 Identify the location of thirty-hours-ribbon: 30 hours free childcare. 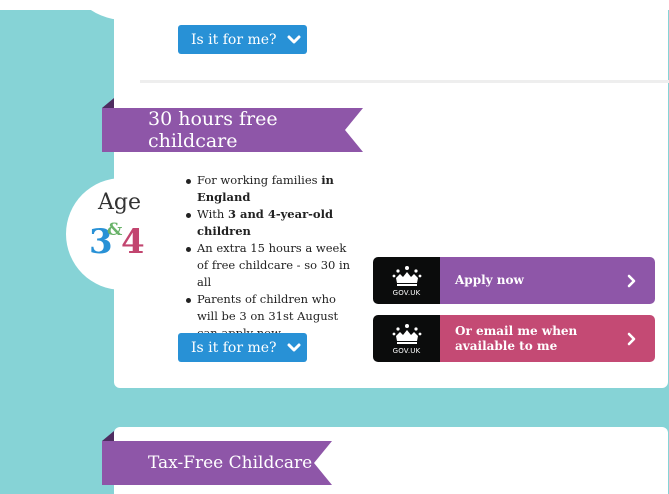
(232, 130).